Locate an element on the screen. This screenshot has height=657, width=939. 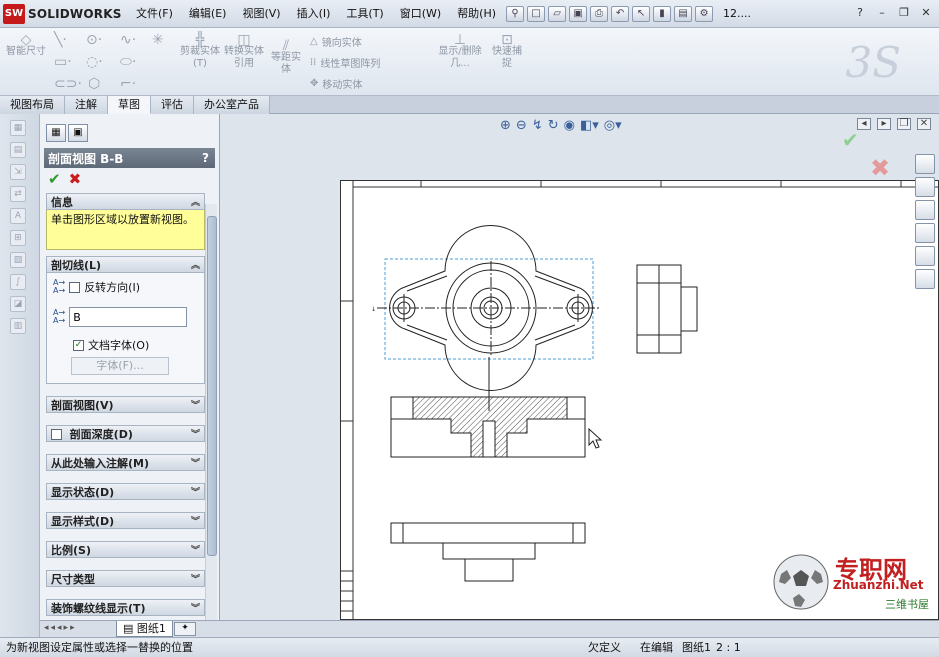
menu-insert: 插入(I) is located at coordinates (314, 14).